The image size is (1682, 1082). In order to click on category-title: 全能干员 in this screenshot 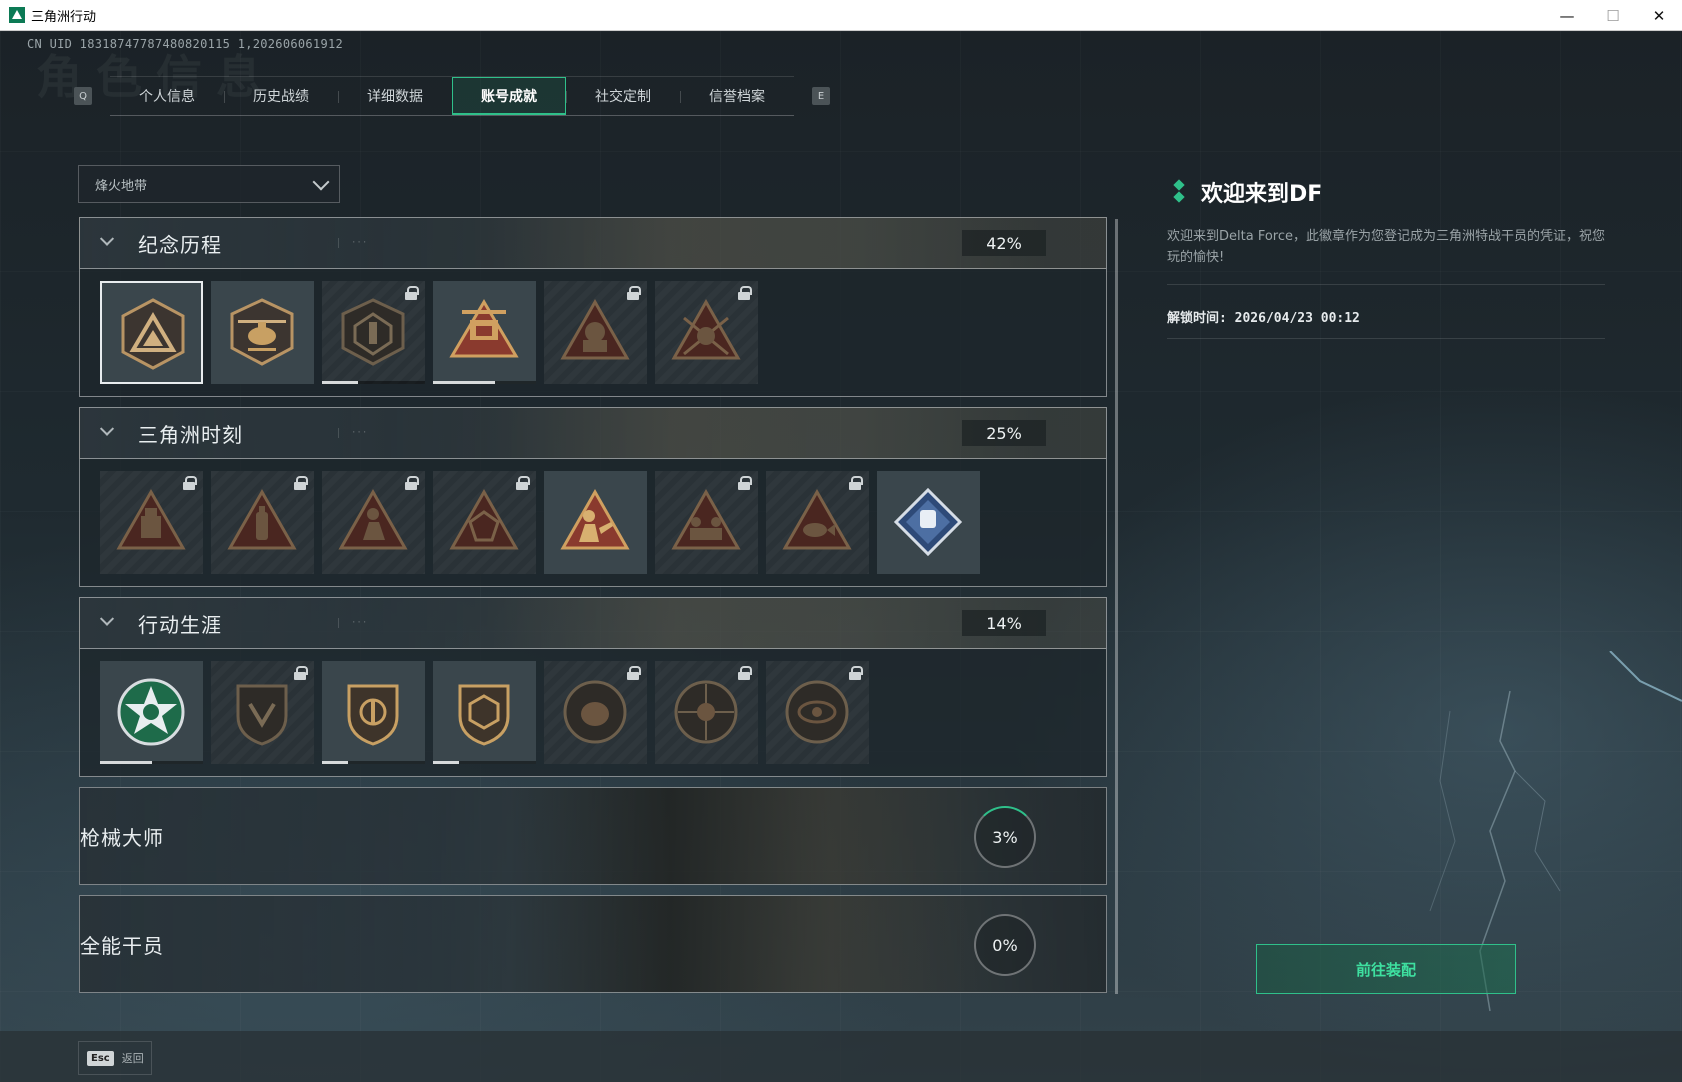, I will do `click(122, 945)`.